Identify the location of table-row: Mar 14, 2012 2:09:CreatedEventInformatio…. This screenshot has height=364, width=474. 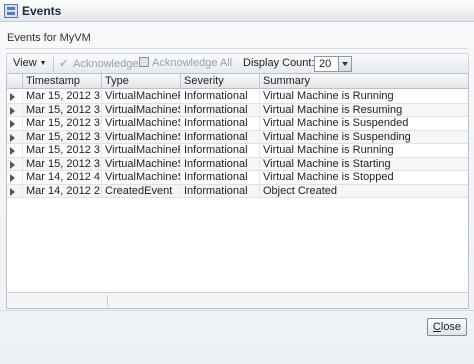
(237, 191).